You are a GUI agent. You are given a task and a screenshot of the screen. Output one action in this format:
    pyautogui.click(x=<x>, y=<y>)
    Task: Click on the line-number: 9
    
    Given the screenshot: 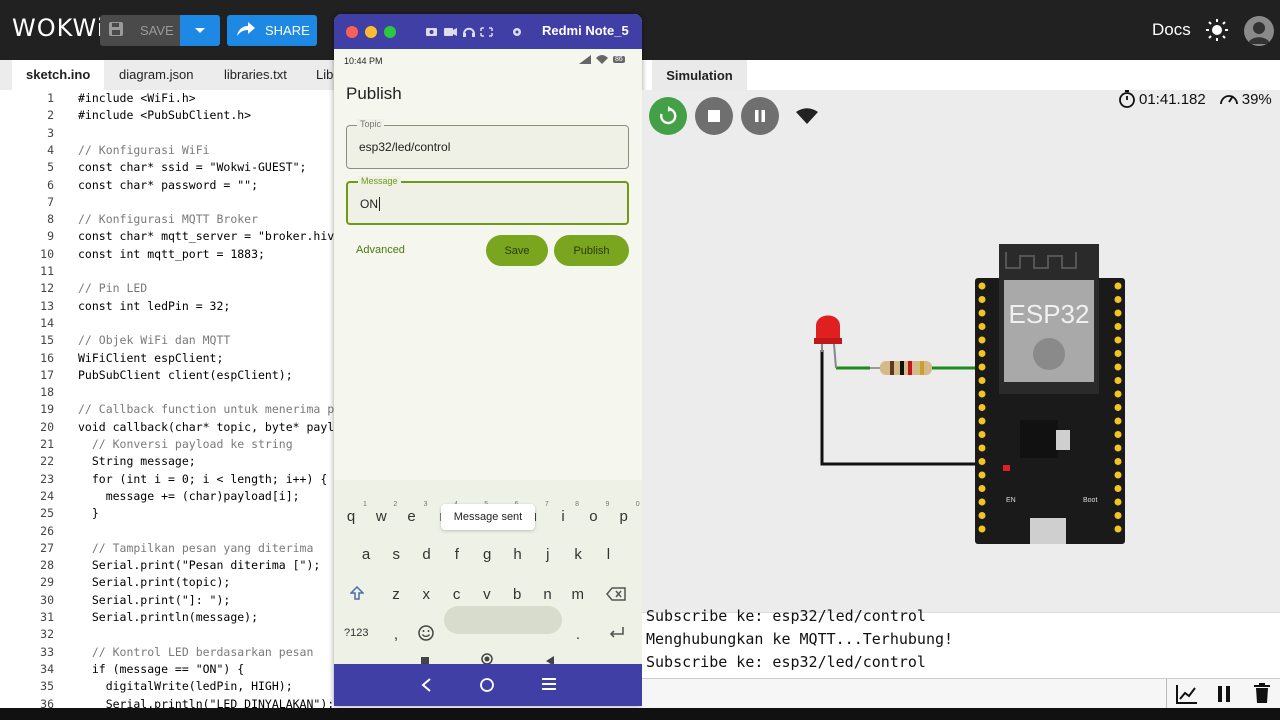 What is the action you would take?
    pyautogui.click(x=50, y=236)
    